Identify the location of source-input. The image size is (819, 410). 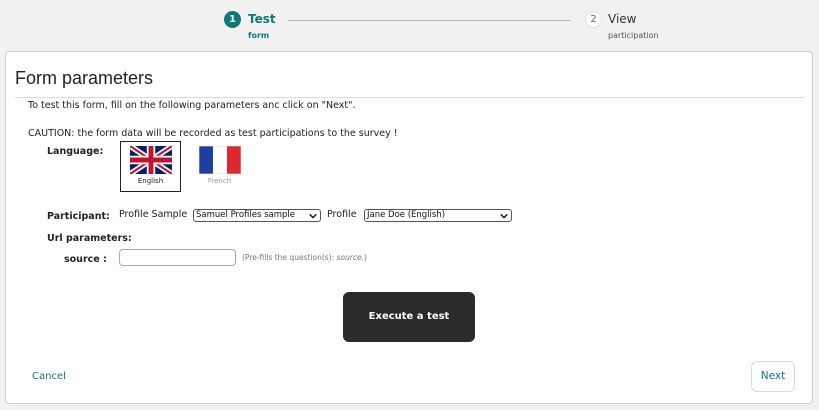
(177, 257).